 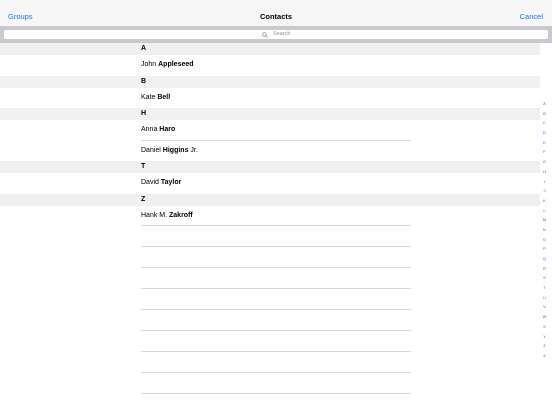 What do you see at coordinates (544, 211) in the screenshot?
I see `index-letter: L` at bounding box center [544, 211].